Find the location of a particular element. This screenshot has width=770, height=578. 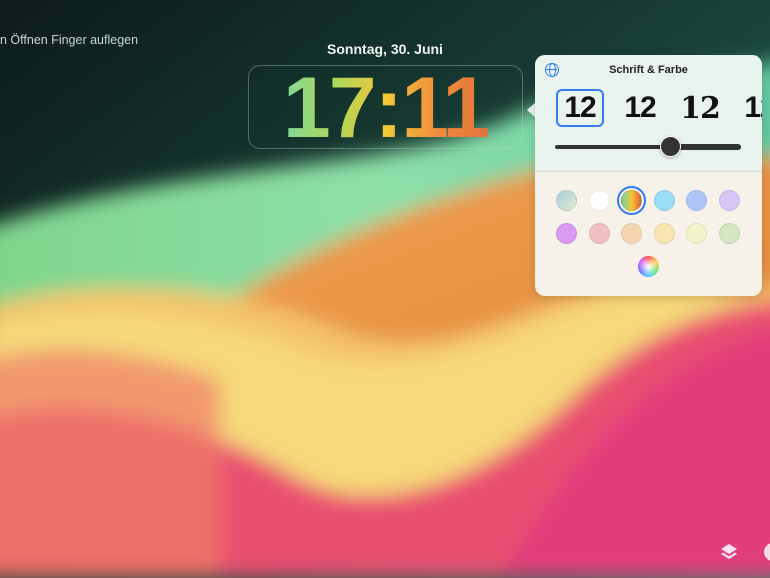

color-wheel-button is located at coordinates (648, 266).